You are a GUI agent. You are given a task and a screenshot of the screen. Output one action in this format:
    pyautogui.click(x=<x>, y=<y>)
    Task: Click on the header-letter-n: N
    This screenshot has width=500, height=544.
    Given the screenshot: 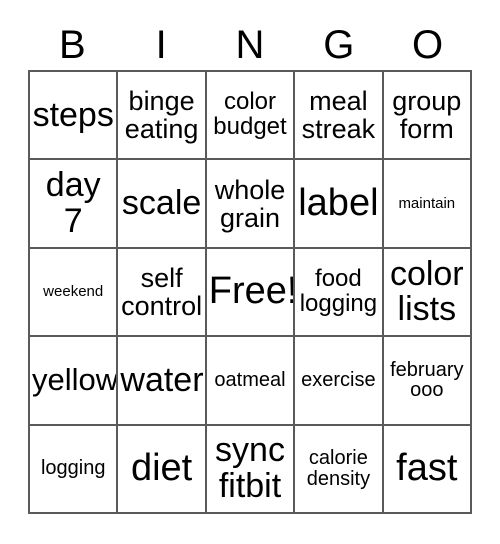 What is the action you would take?
    pyautogui.click(x=250, y=45)
    